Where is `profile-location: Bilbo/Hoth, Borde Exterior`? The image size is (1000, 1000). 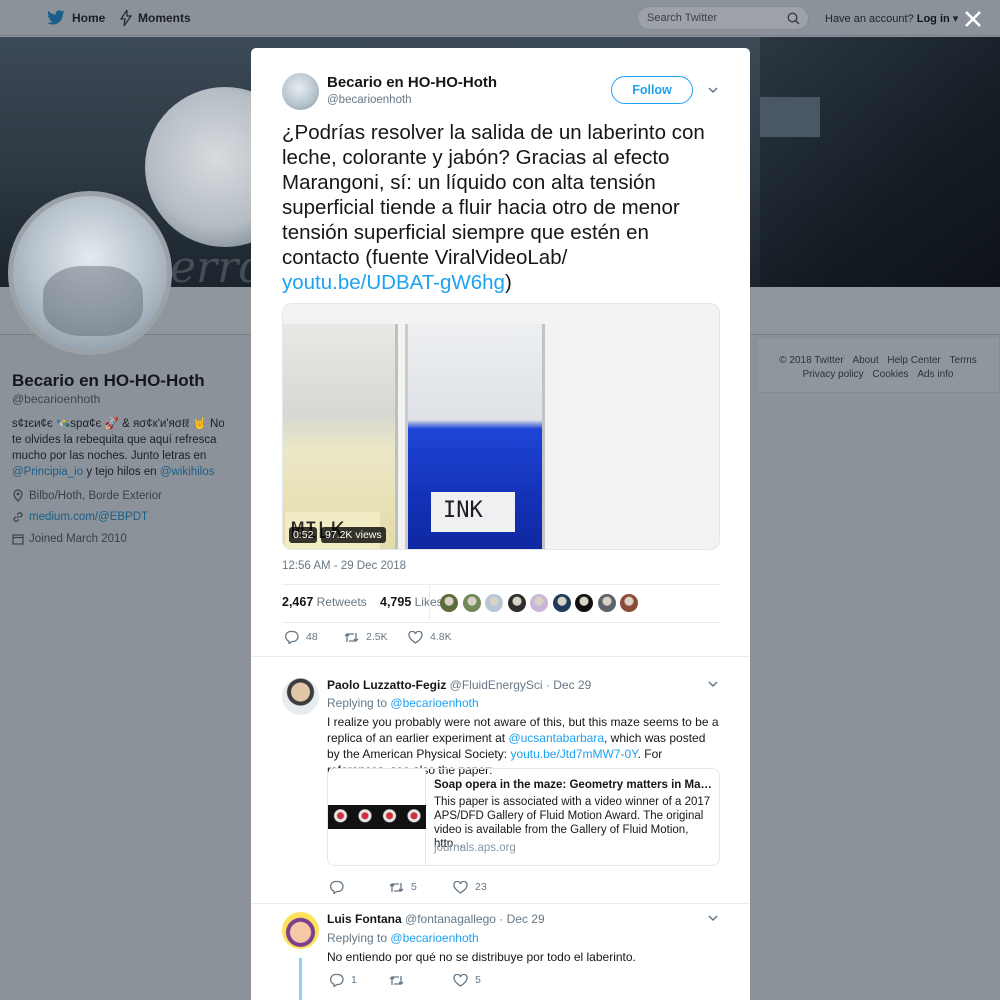
profile-location: Bilbo/Hoth, Borde Exterior is located at coordinates (87, 495).